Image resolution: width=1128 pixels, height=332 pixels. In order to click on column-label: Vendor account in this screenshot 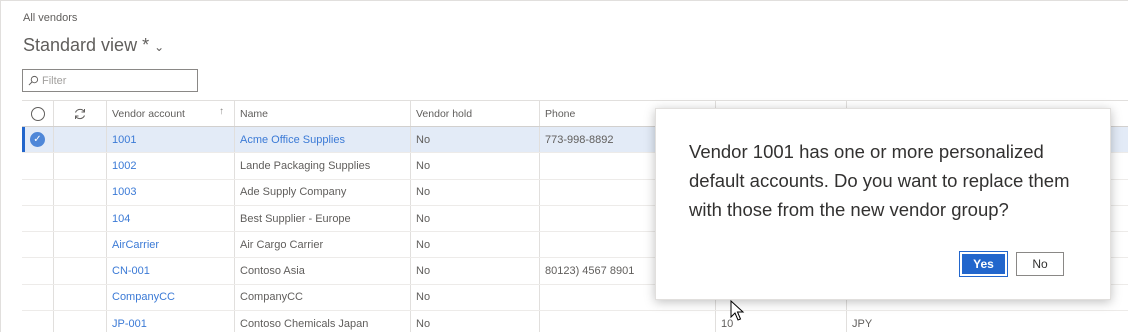, I will do `click(148, 113)`.